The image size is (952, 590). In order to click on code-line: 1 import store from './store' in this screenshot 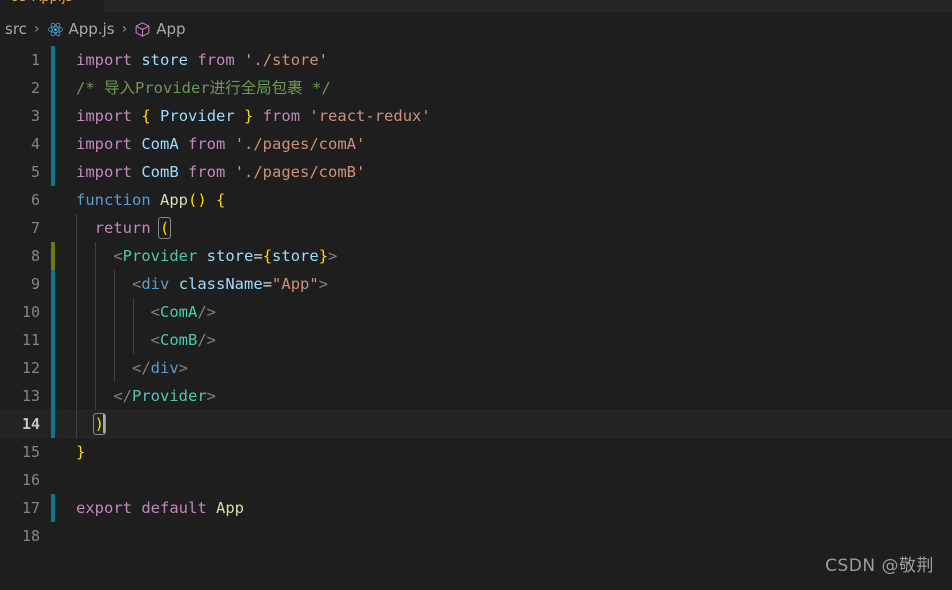, I will do `click(476, 60)`.